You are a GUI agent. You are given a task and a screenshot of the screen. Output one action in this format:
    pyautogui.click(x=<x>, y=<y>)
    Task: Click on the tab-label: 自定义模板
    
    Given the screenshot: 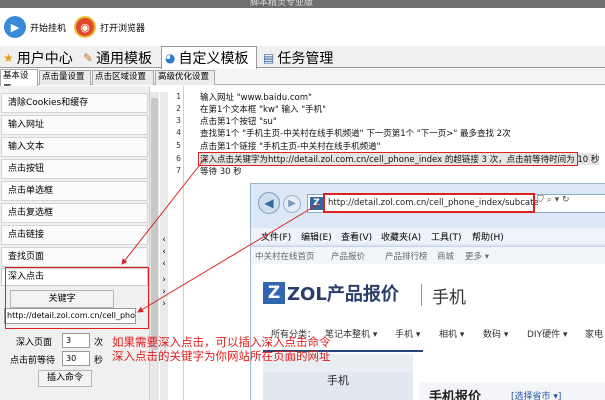 What is the action you would take?
    pyautogui.click(x=213, y=59)
    